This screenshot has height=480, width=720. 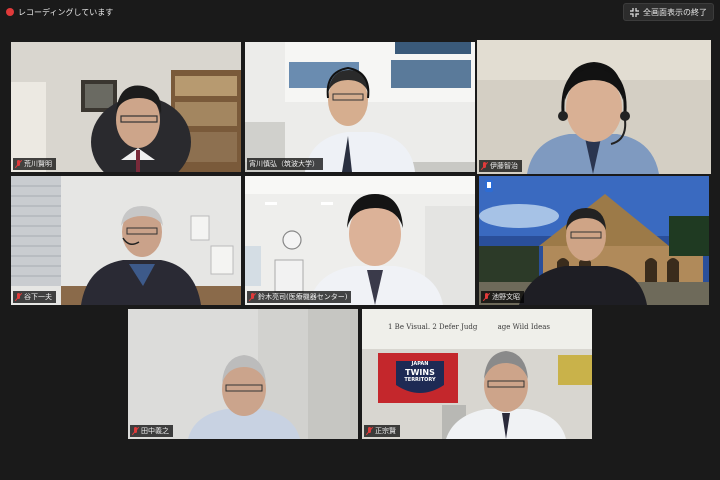 What do you see at coordinates (420, 380) in the screenshot?
I see `flag-line-3: TERRITORY` at bounding box center [420, 380].